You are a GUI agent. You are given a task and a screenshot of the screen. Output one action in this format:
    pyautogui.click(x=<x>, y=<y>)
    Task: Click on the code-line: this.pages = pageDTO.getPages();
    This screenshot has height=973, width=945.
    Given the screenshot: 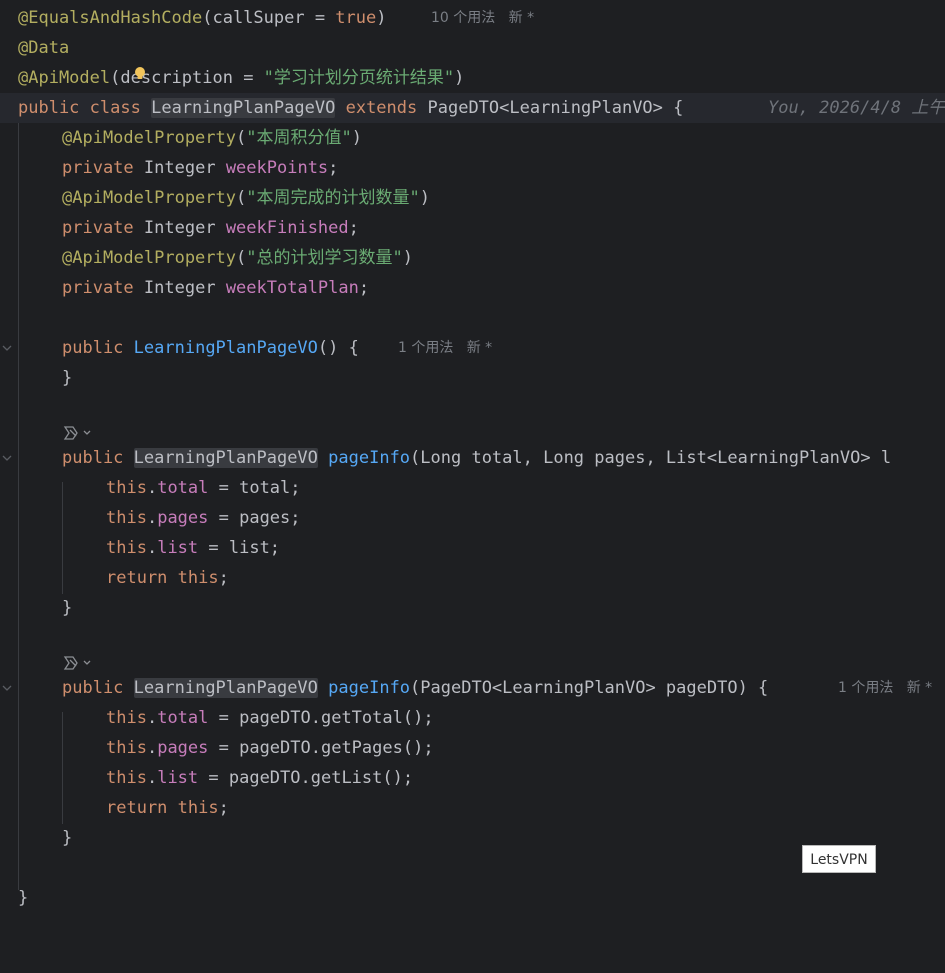 What is the action you would take?
    pyautogui.click(x=472, y=748)
    